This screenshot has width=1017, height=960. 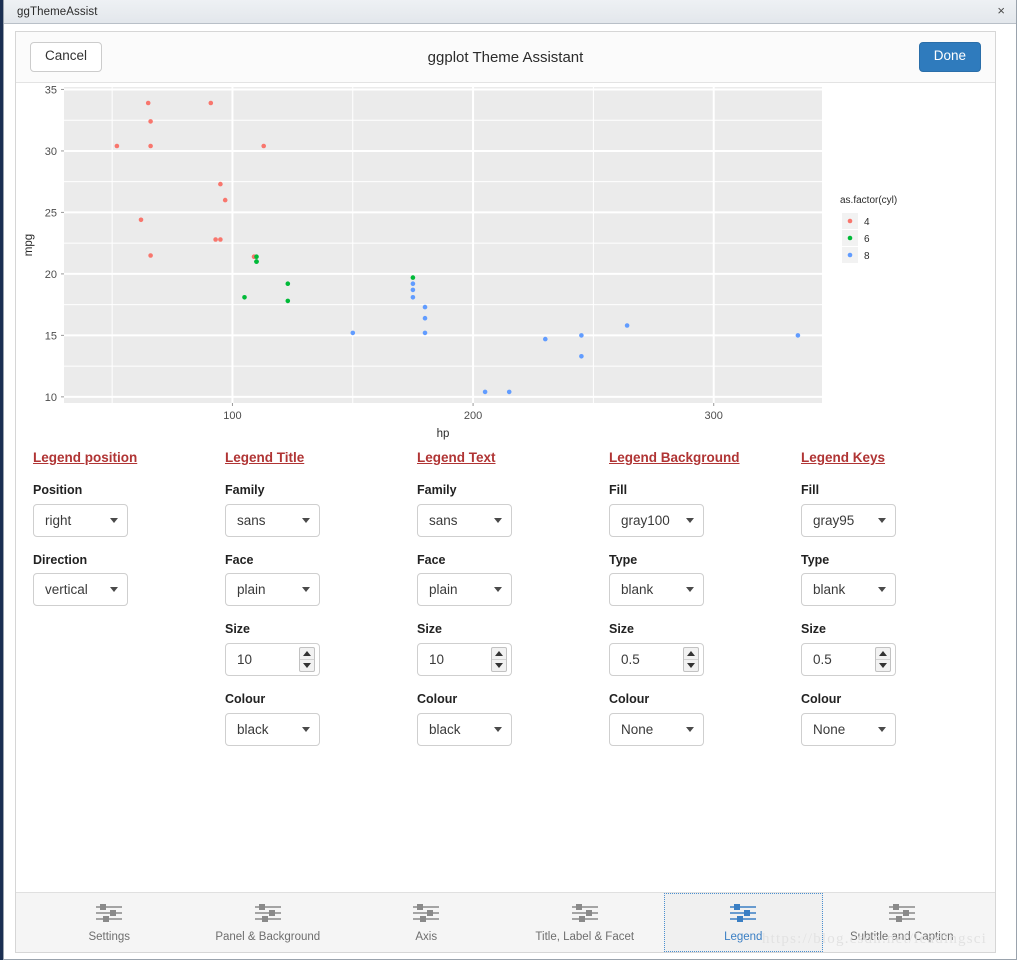 I want to click on spinner-legend-title-size: 10, so click(x=272, y=660).